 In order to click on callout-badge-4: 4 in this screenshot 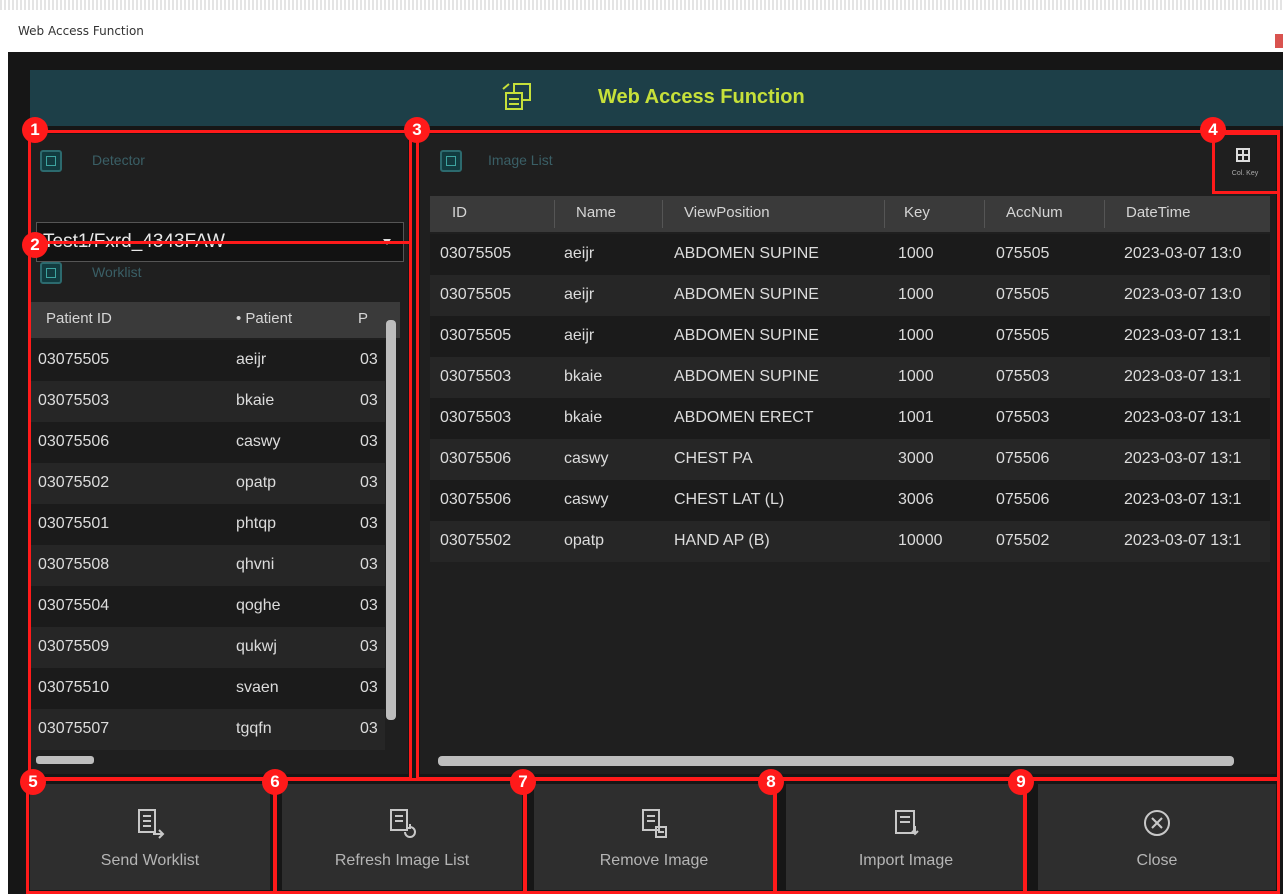, I will do `click(1213, 130)`.